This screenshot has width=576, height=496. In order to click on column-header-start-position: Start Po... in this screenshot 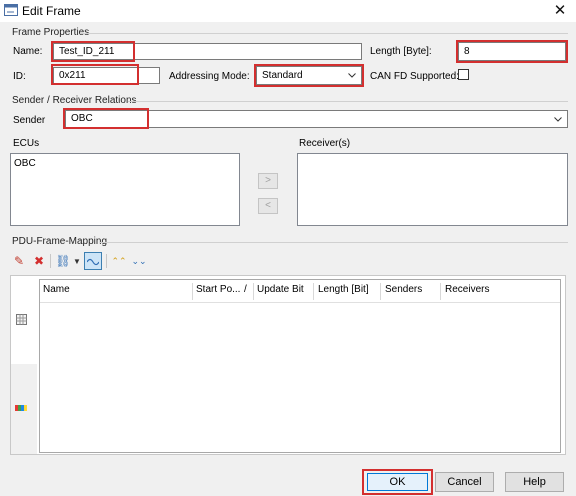, I will do `click(218, 289)`.